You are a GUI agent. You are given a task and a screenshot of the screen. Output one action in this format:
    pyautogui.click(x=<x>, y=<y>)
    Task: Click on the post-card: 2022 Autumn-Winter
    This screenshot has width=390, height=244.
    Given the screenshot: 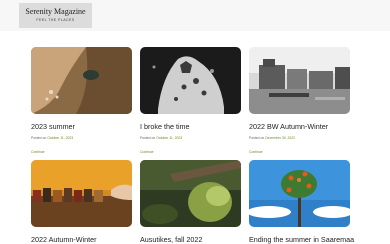 What is the action you would take?
    pyautogui.click(x=81, y=202)
    